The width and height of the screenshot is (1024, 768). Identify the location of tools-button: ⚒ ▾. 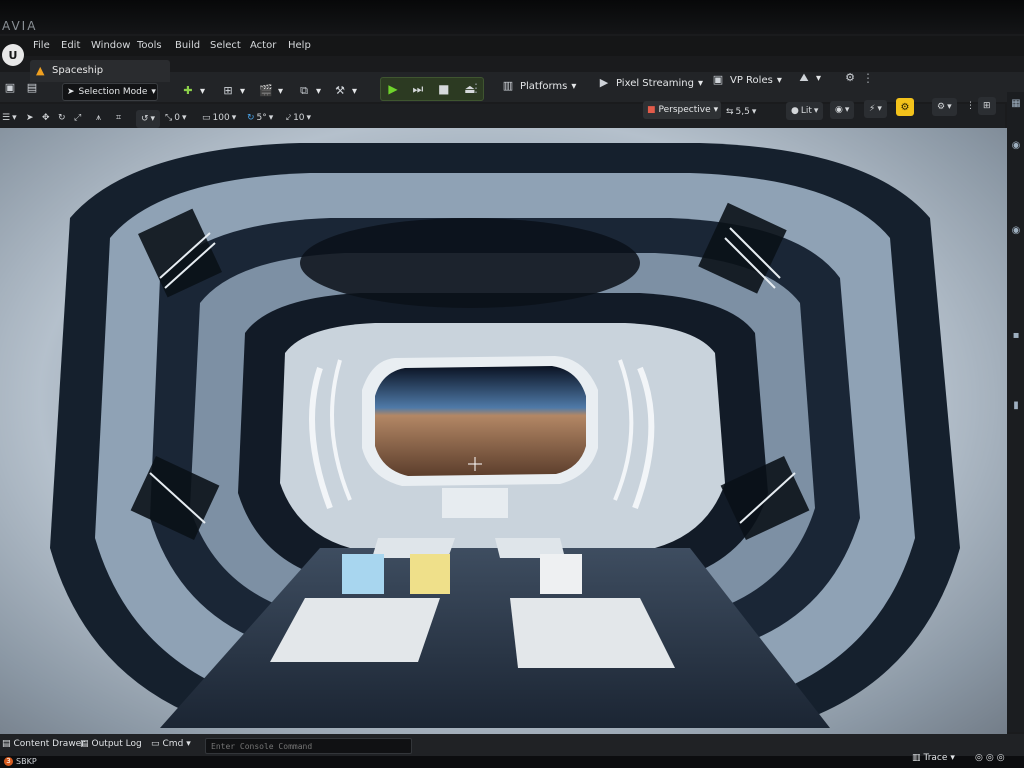
(344, 91).